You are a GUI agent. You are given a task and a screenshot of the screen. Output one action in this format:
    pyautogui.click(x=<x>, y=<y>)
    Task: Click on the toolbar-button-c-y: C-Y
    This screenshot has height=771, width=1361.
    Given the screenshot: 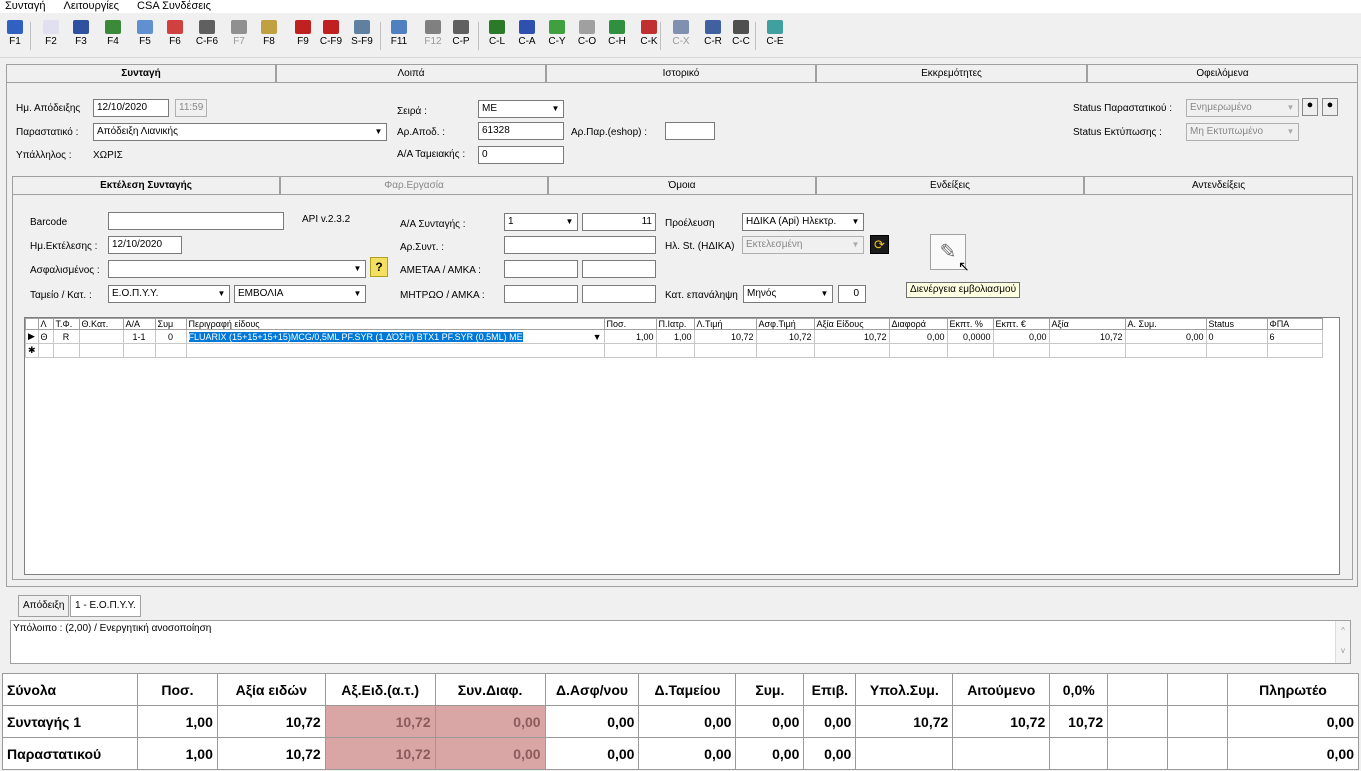 What is the action you would take?
    pyautogui.click(x=557, y=38)
    